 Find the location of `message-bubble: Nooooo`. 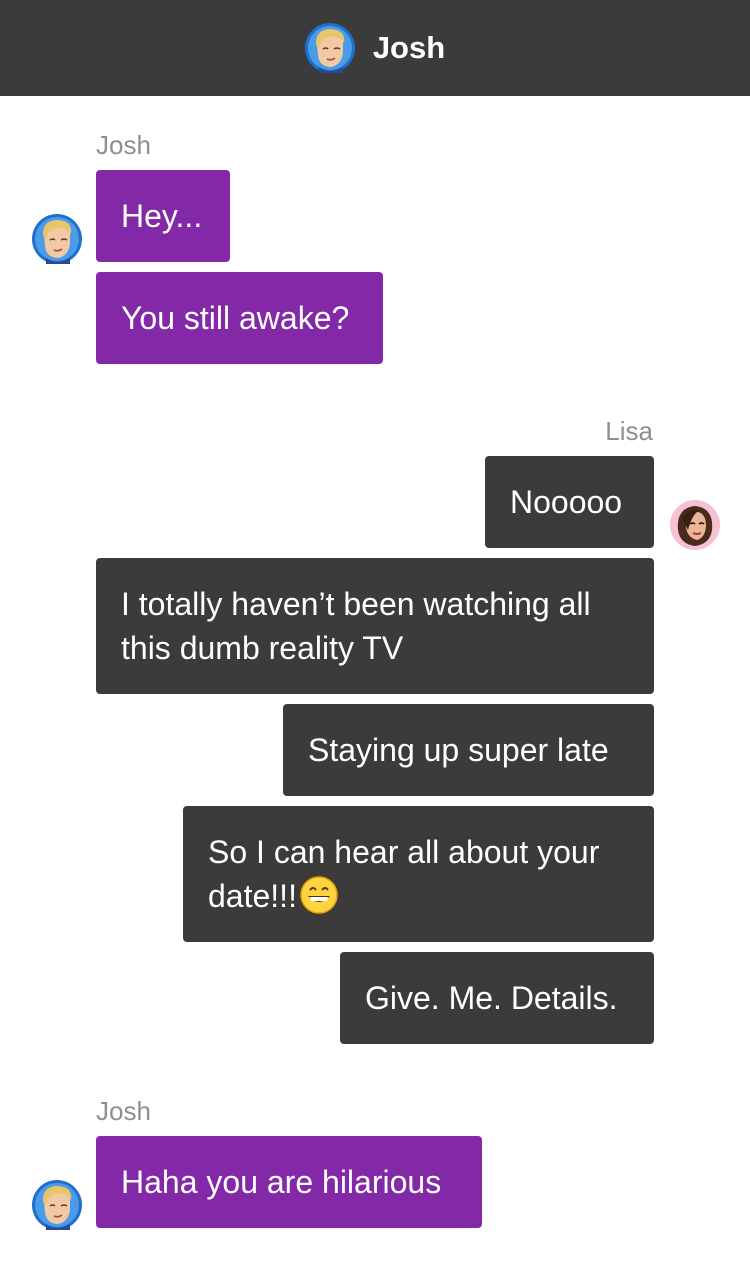

message-bubble: Nooooo is located at coordinates (569, 502).